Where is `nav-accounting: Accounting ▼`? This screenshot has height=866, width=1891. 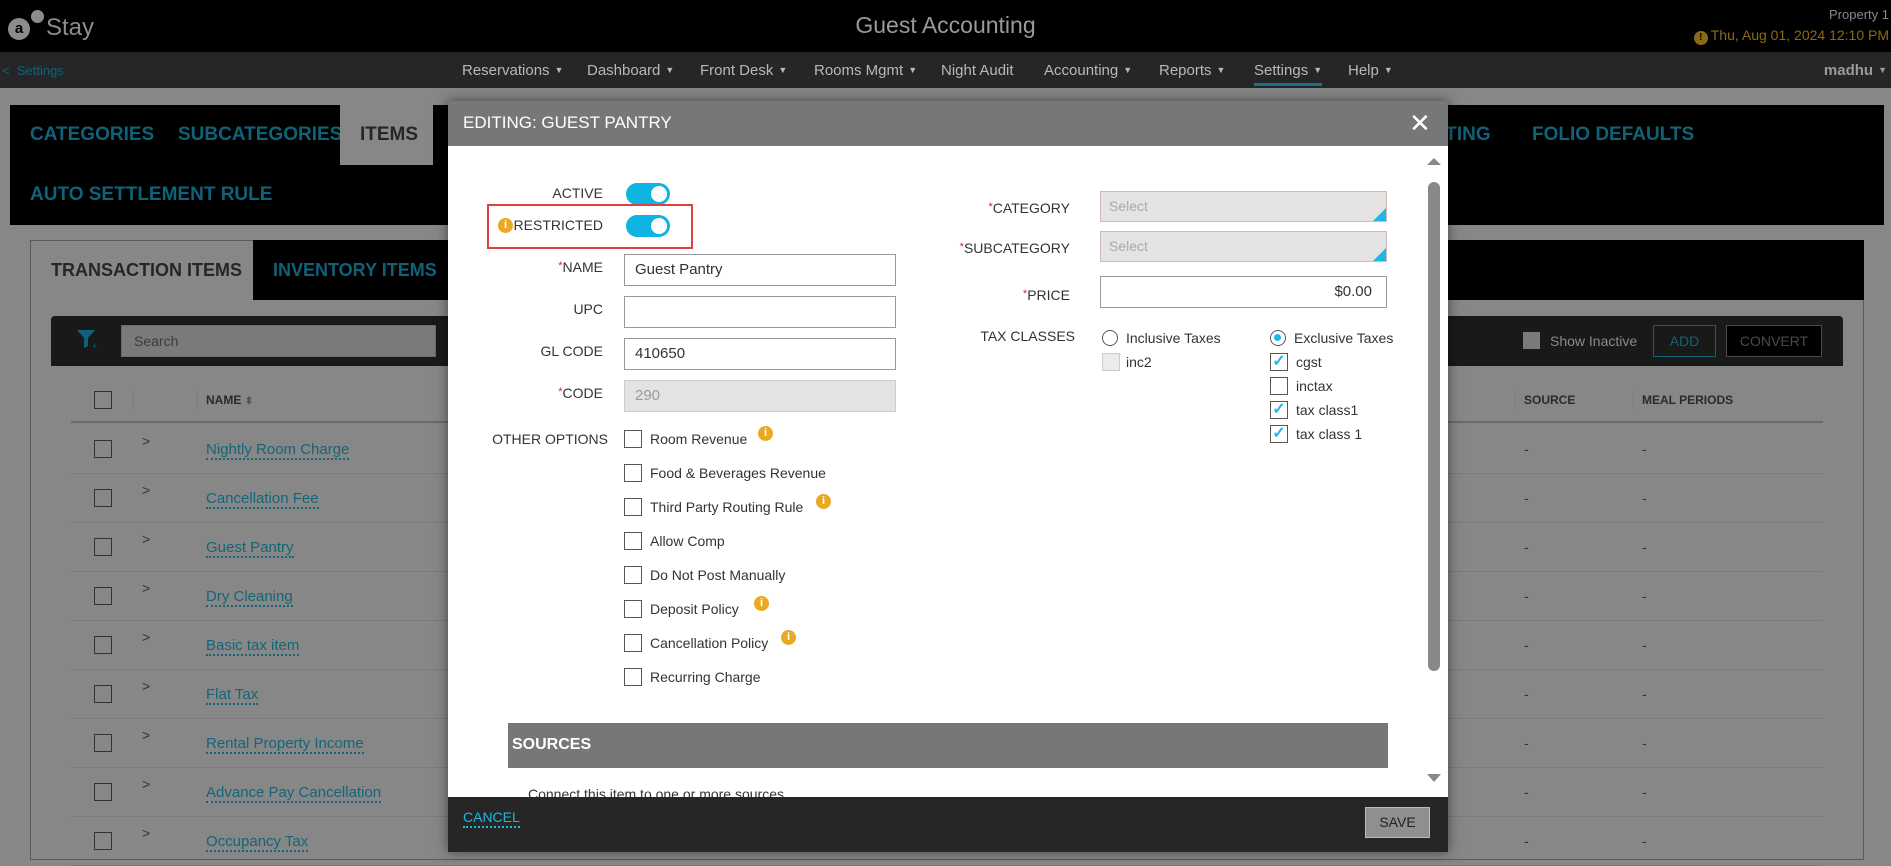
nav-accounting: Accounting ▼ is located at coordinates (1088, 70).